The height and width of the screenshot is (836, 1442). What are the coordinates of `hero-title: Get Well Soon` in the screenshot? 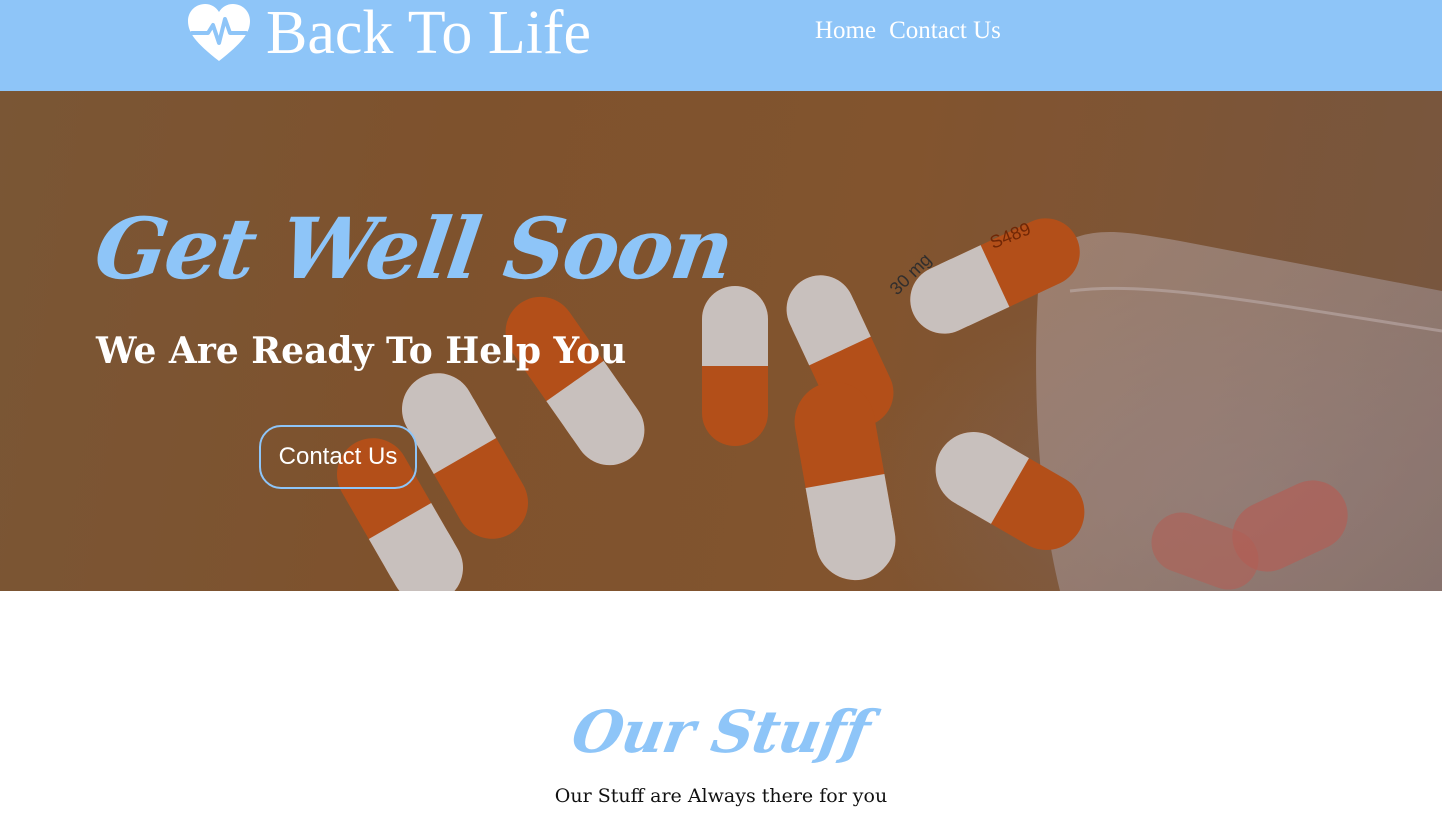 It's located at (414, 248).